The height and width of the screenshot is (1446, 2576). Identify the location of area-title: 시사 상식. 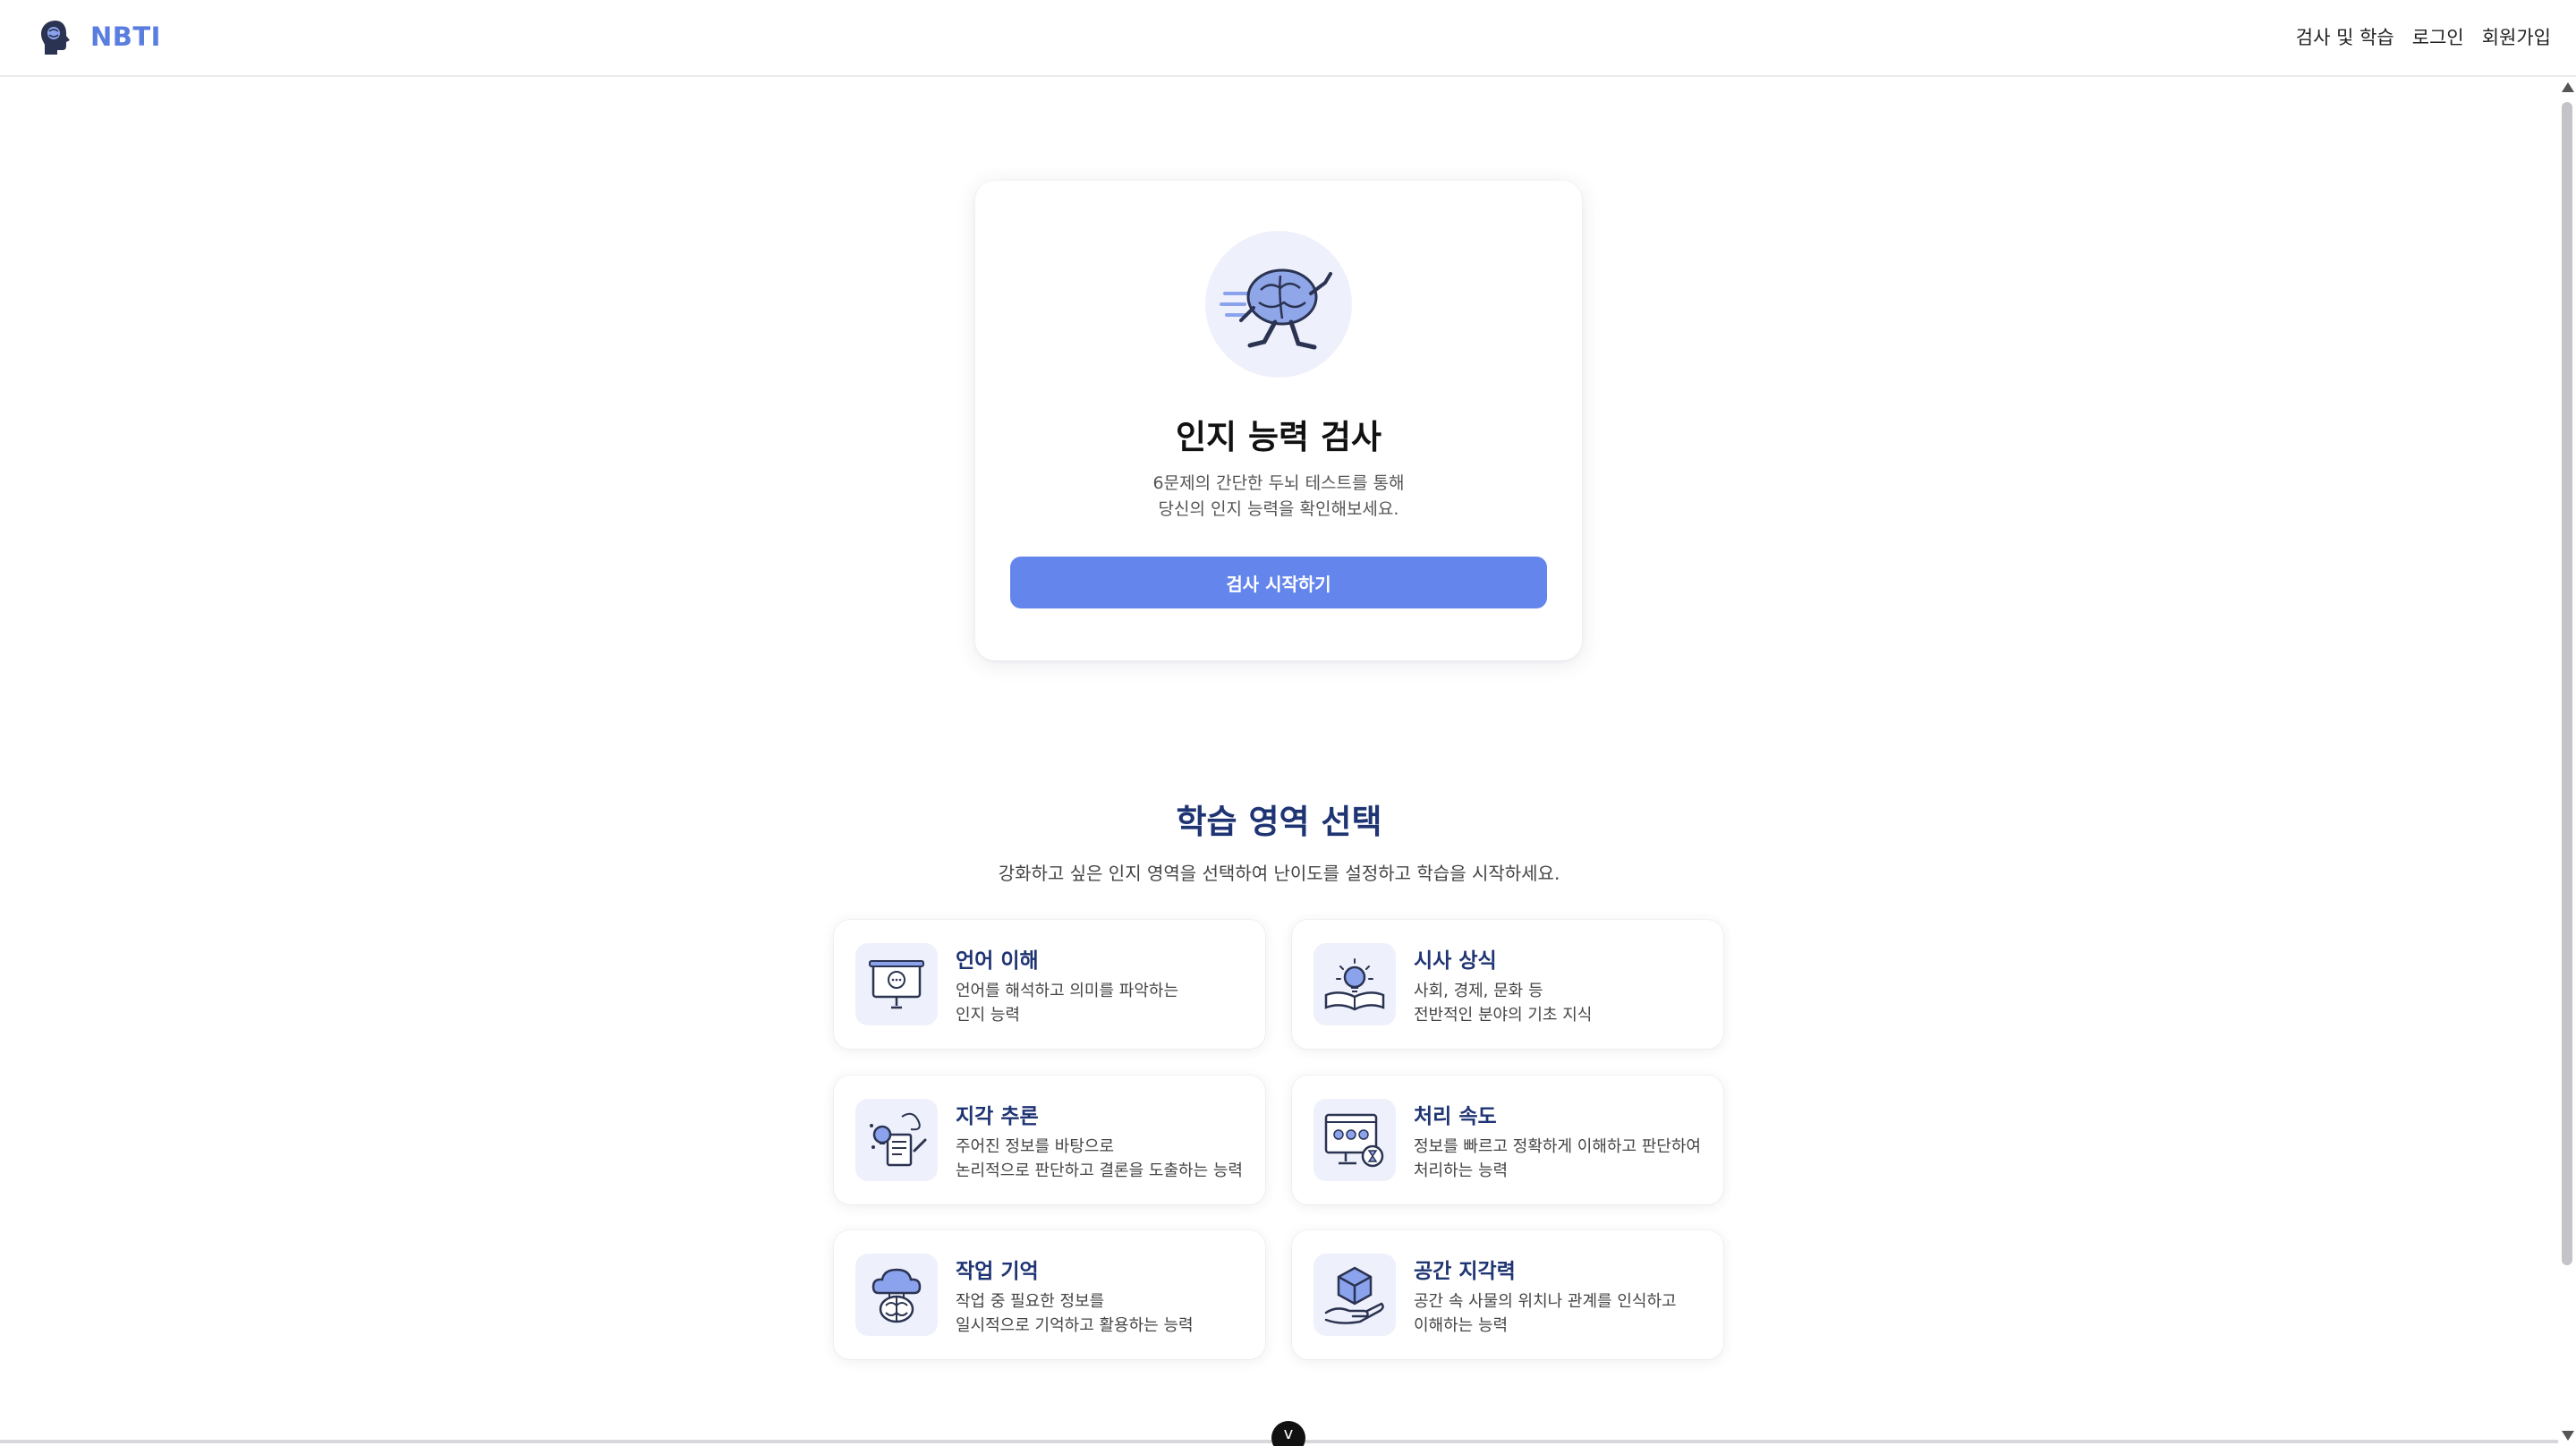
(1455, 961).